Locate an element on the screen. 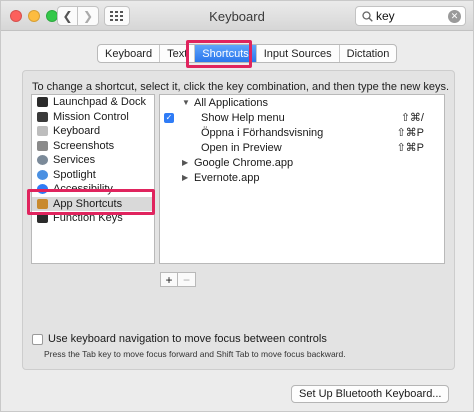 This screenshot has width=474, height=412. group-label: Google Chrome.app is located at coordinates (244, 162).